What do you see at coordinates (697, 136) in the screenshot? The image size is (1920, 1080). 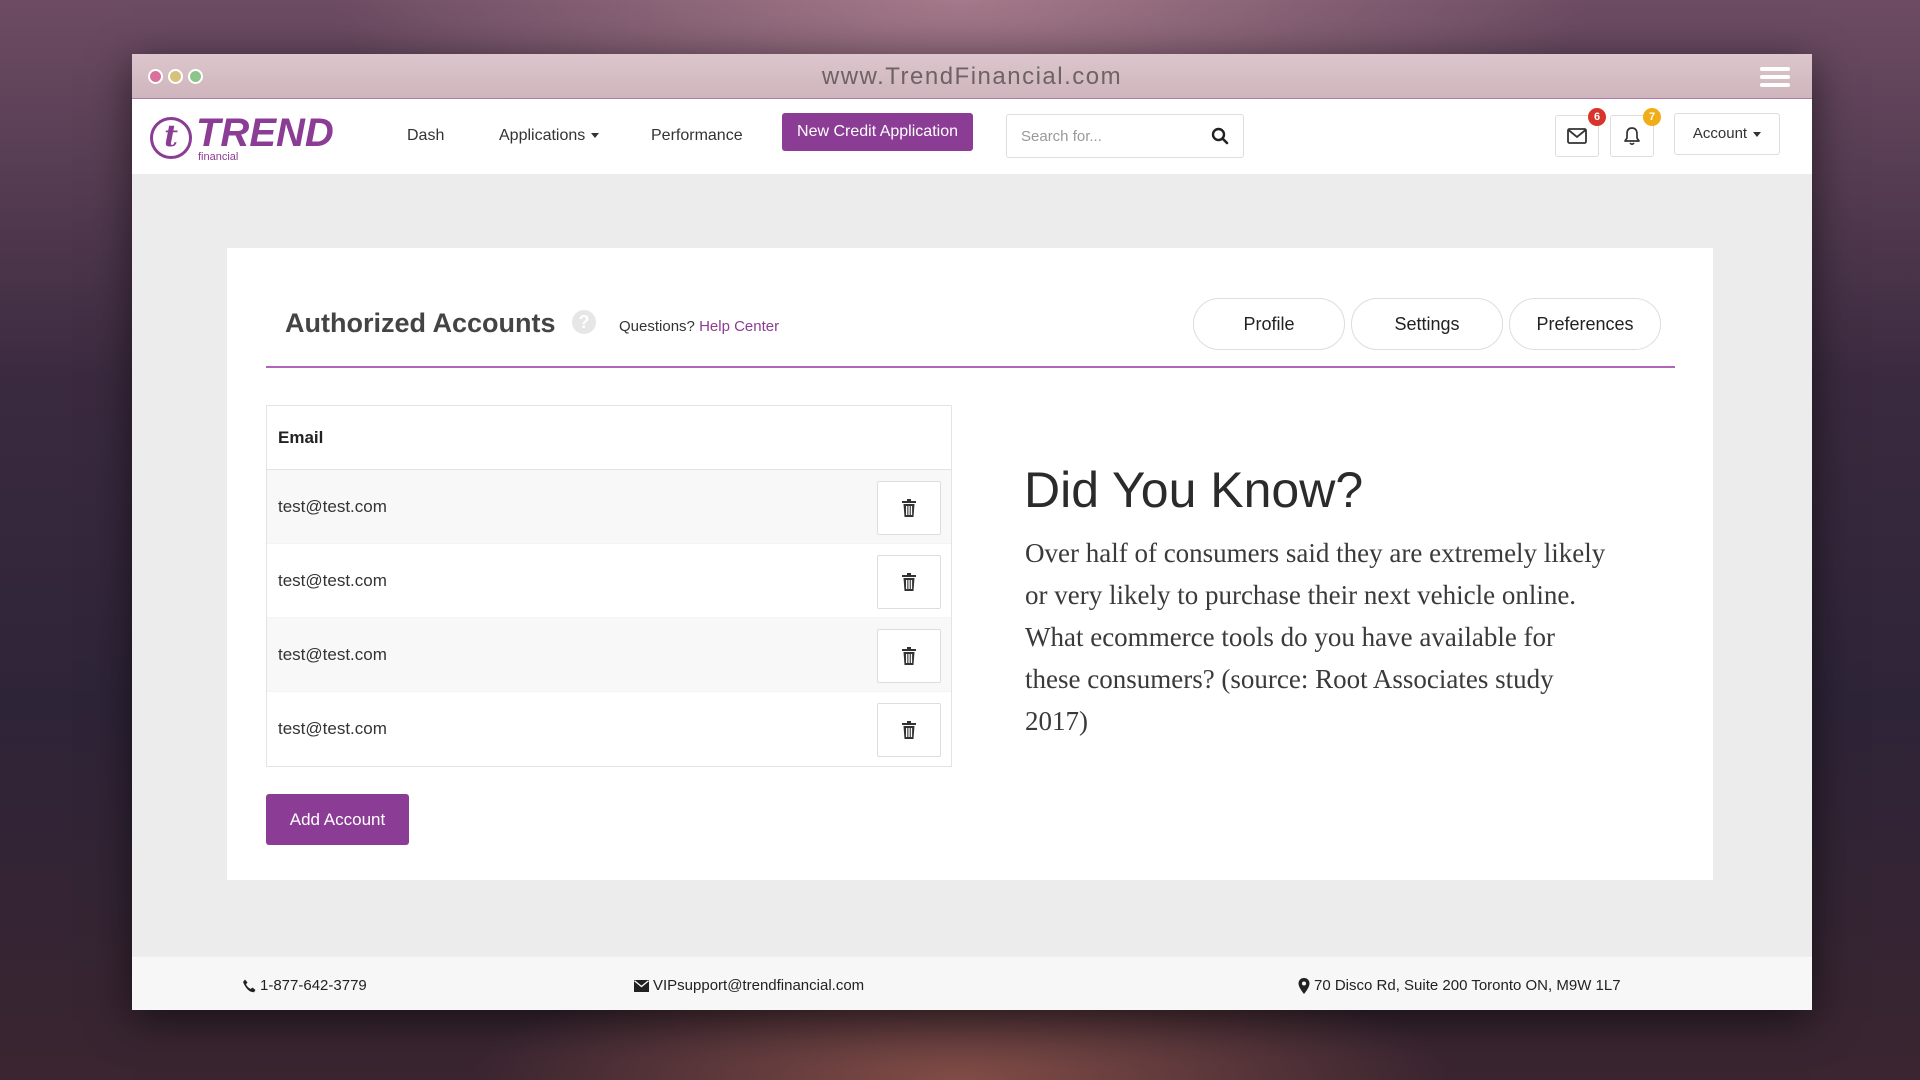 I see `nav-performance: Performance` at bounding box center [697, 136].